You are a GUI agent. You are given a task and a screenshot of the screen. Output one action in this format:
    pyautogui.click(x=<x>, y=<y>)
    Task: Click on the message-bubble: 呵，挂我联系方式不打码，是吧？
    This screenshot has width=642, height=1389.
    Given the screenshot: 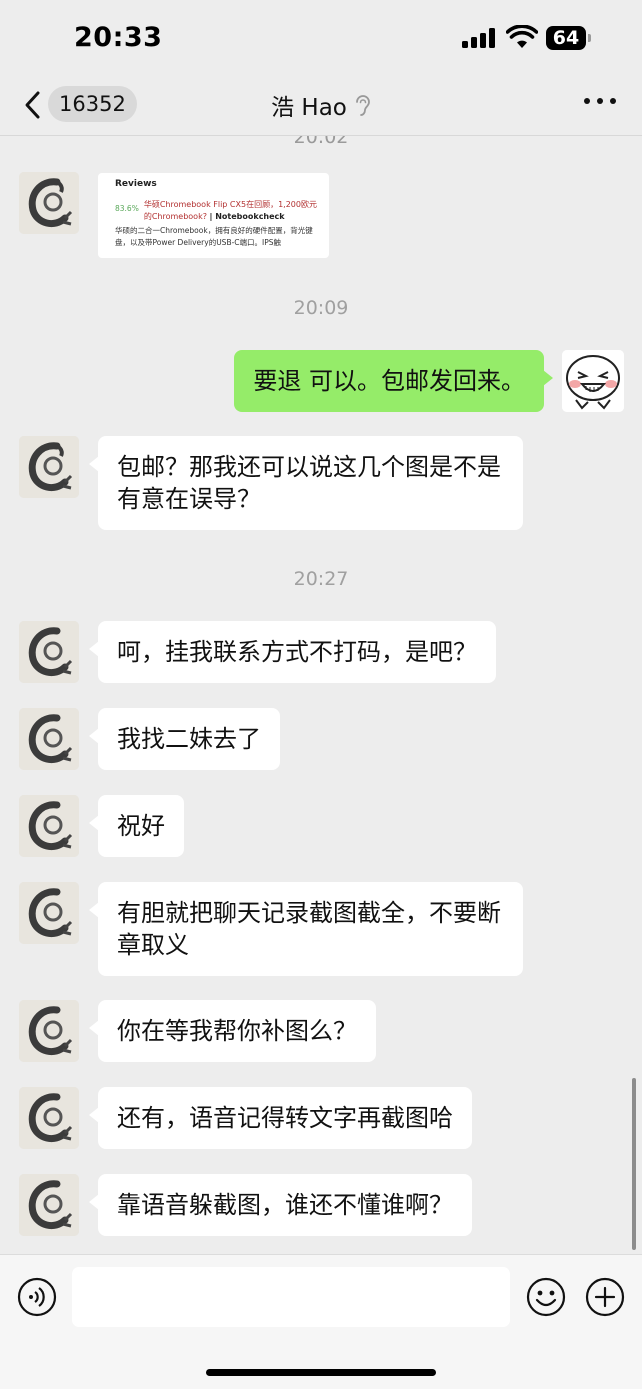 What is the action you would take?
    pyautogui.click(x=292, y=652)
    